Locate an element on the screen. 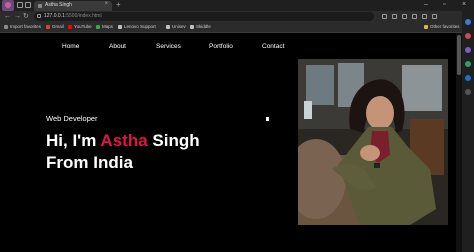 This screenshot has height=252, width=474. collections-icon is located at coordinates (414, 16).